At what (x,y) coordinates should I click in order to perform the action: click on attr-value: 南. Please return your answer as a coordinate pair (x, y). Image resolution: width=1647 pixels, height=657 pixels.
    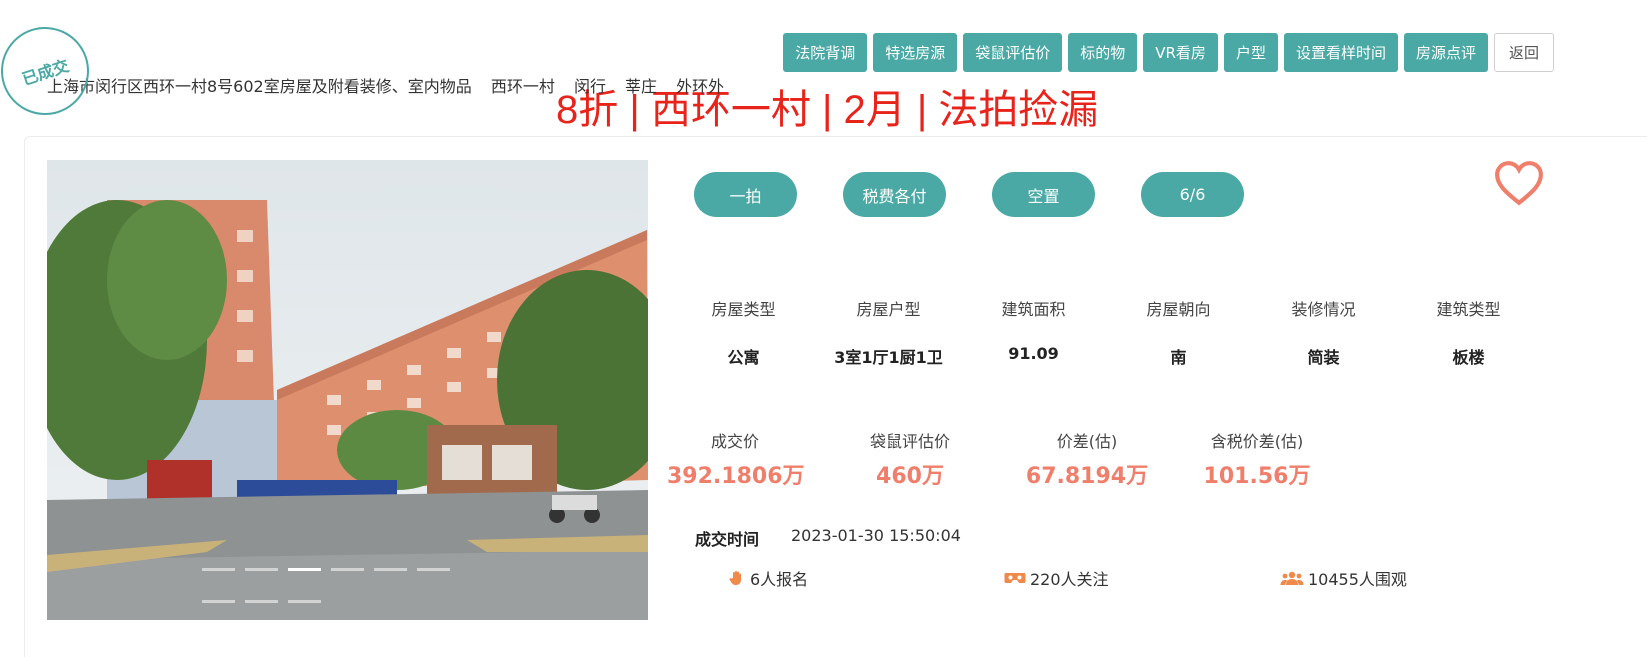
    Looking at the image, I should click on (1178, 357).